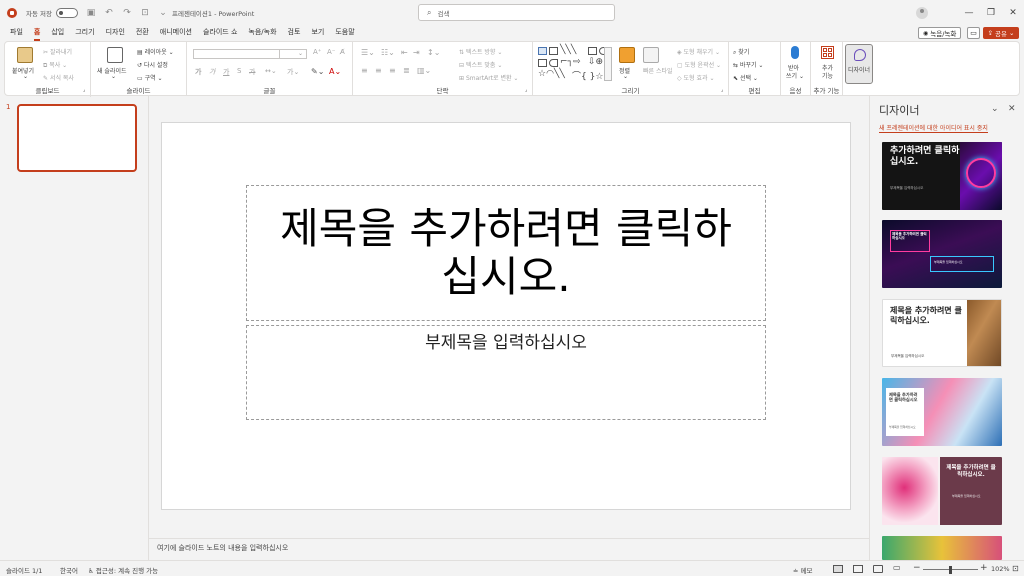 The width and height of the screenshot is (1024, 576). I want to click on new-slide-icon, so click(115, 55).